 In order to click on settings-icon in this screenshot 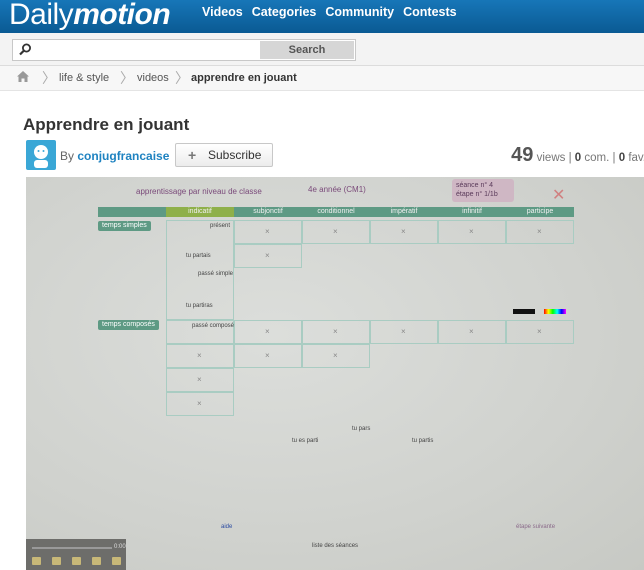, I will do `click(96, 561)`.